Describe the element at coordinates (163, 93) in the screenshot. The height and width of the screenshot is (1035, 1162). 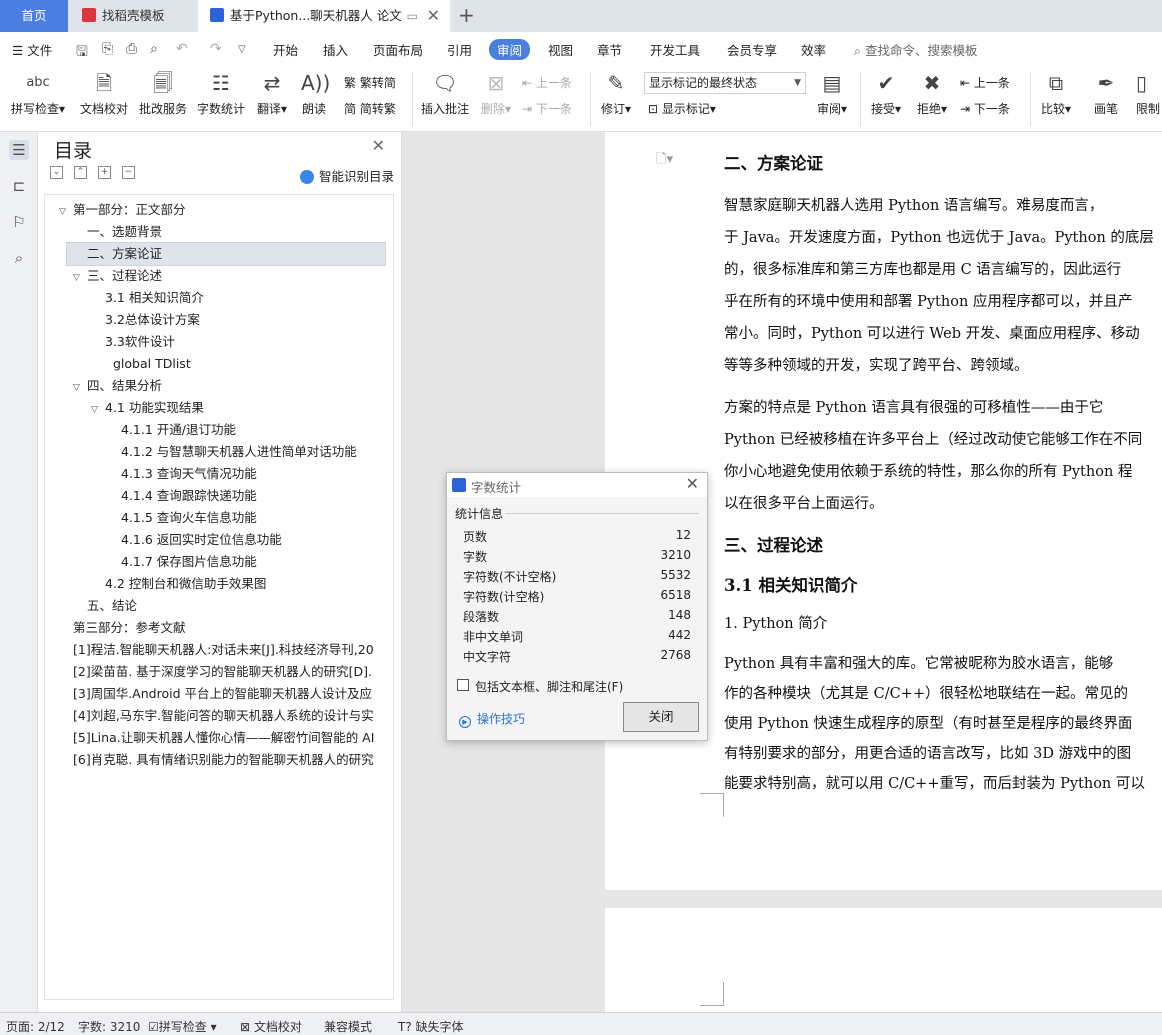
I see `batch-service-button: 🗐 批改服务` at that location.